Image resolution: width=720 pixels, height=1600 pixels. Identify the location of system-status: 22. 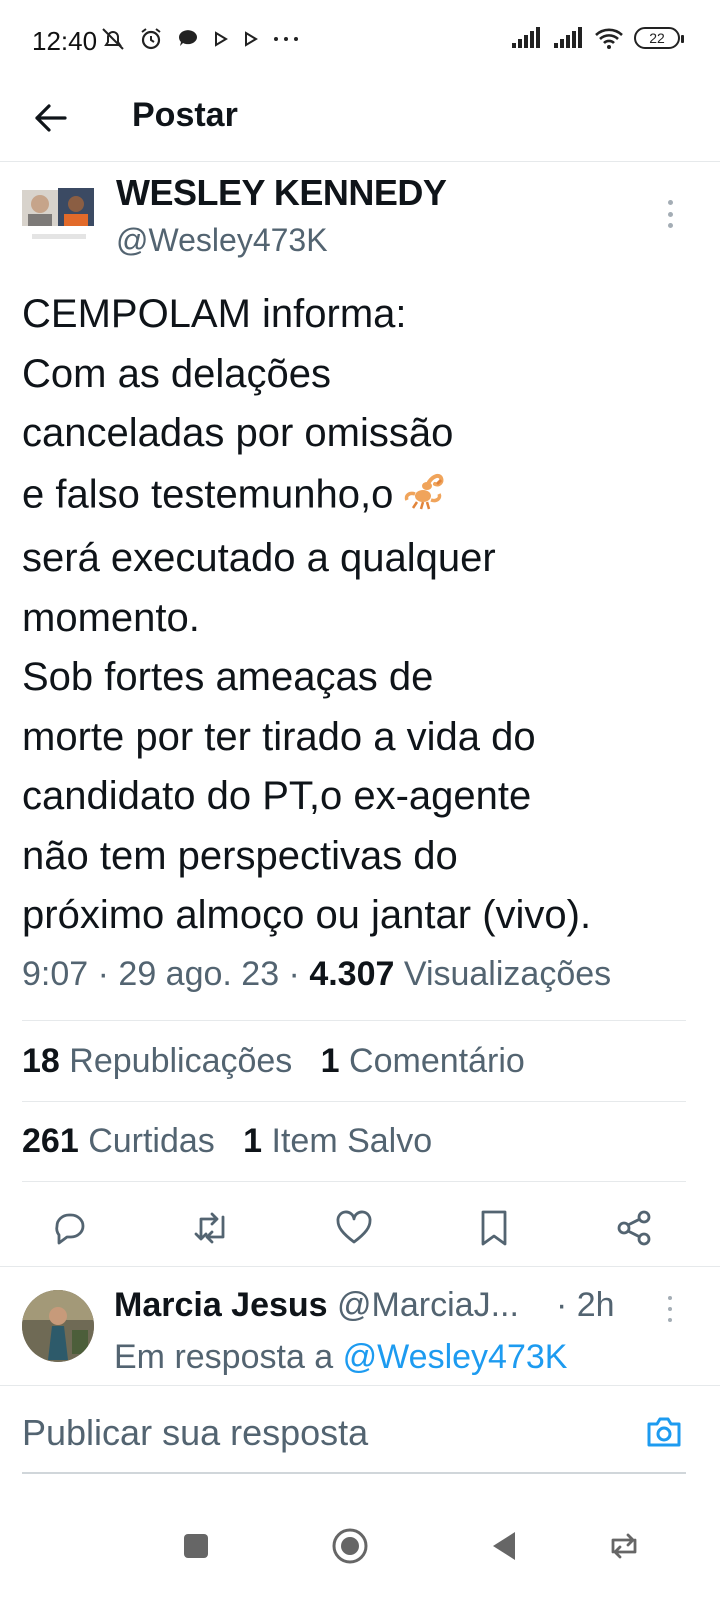
(597, 38).